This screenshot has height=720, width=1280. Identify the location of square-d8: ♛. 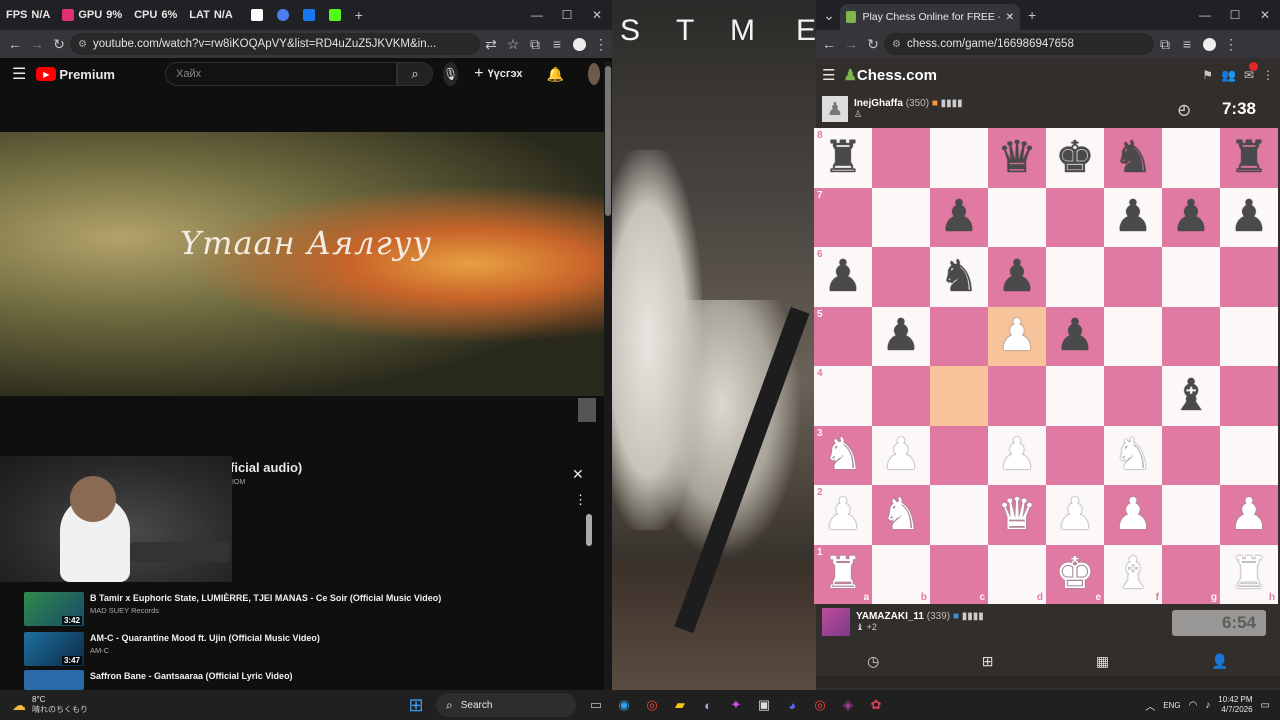
(1017, 158).